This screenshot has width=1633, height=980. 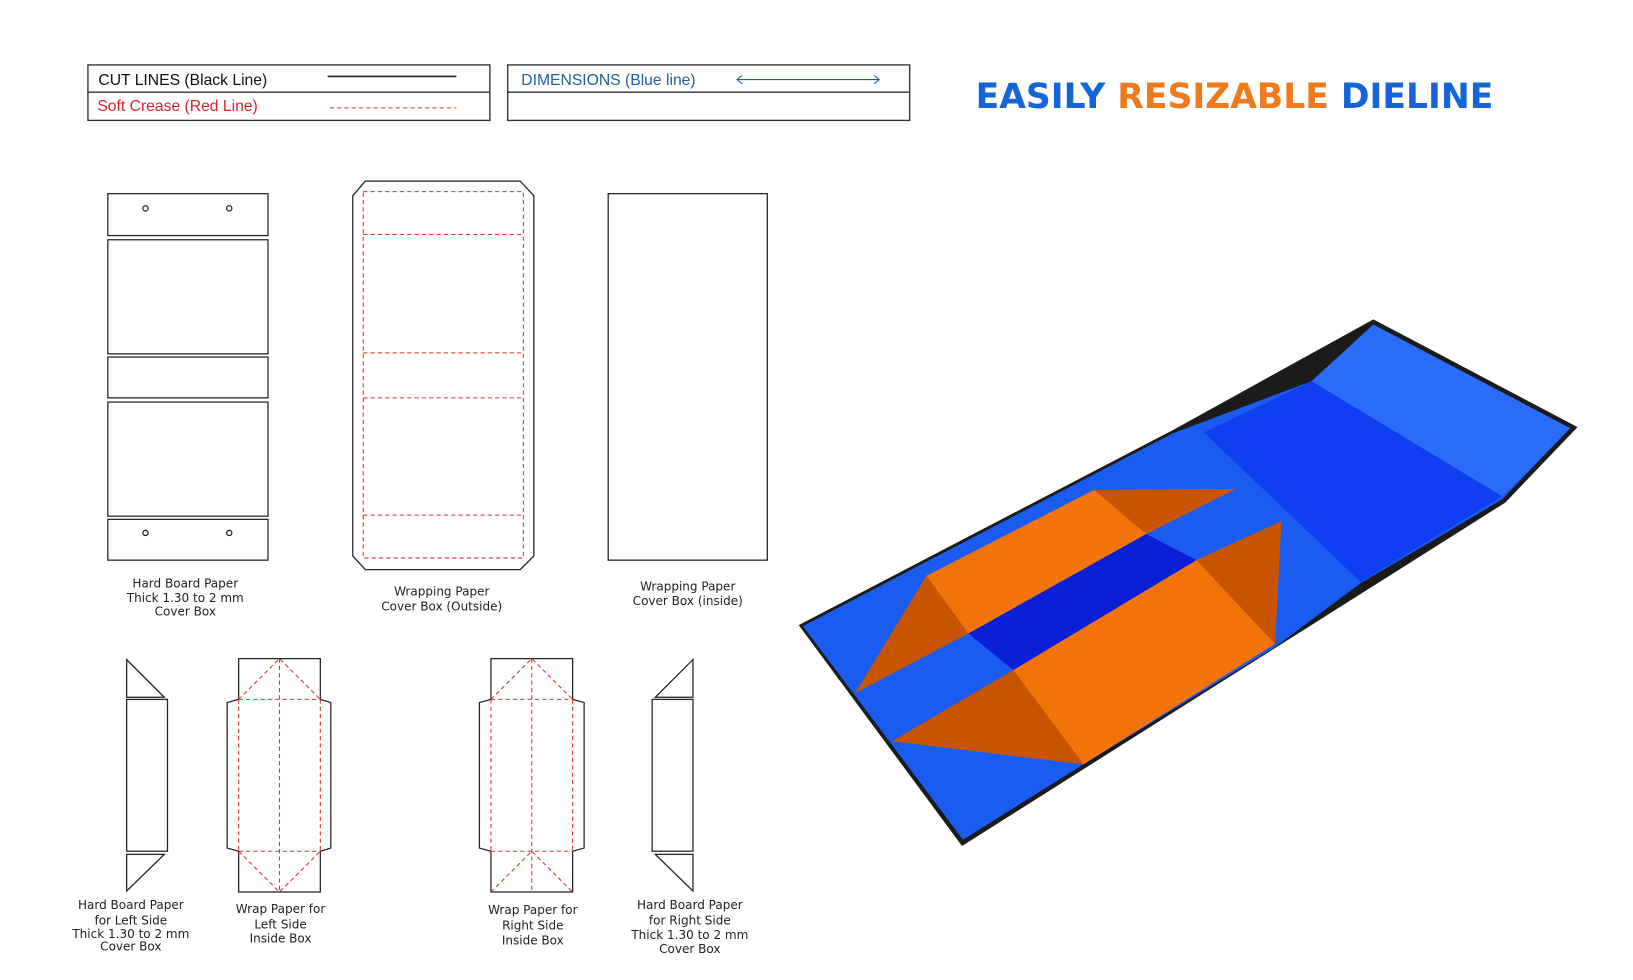 I want to click on legend-dimensions: DIMENSIONS (Blue line), so click(x=709, y=93).